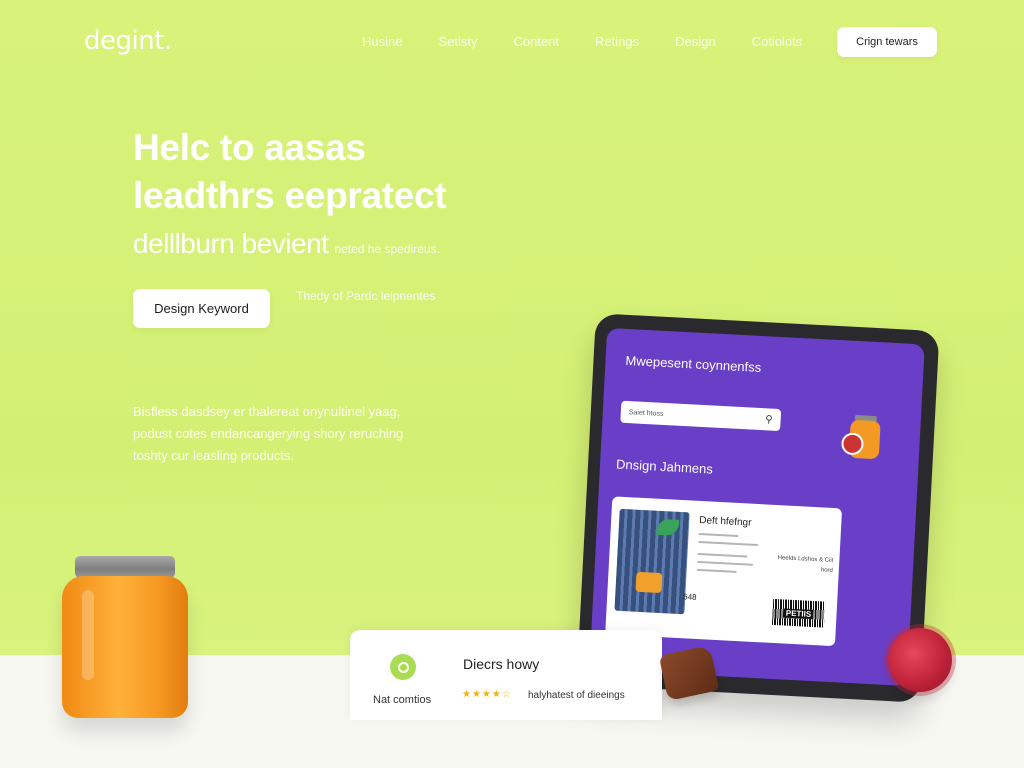  I want to click on nav-item-content: Content, so click(536, 41).